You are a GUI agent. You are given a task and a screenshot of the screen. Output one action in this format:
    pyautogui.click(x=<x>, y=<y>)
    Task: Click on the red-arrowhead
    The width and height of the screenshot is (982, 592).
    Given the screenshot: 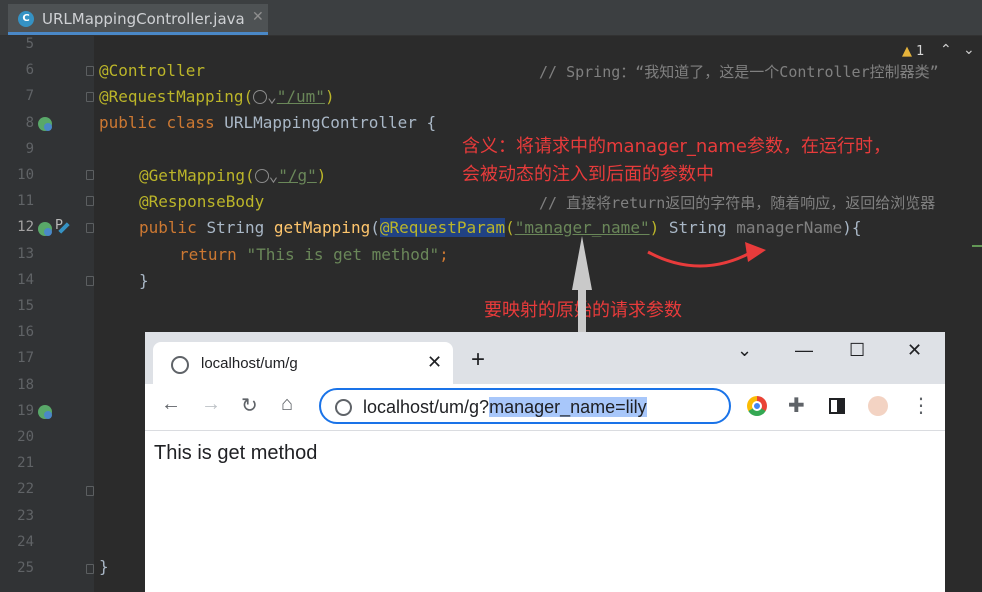 What is the action you would take?
    pyautogui.click(x=755, y=252)
    